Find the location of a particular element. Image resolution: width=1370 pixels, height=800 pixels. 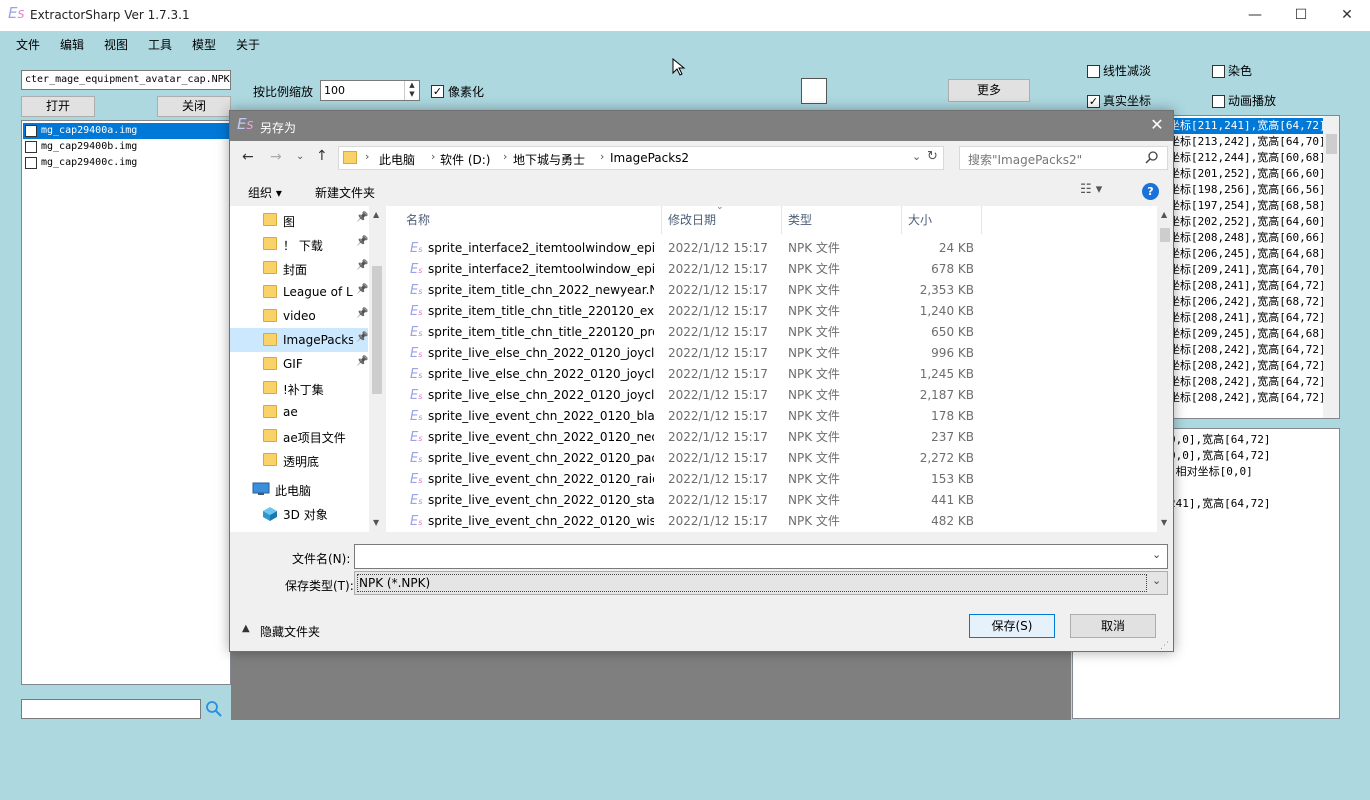

menu-edit: 编辑 is located at coordinates (72, 44).